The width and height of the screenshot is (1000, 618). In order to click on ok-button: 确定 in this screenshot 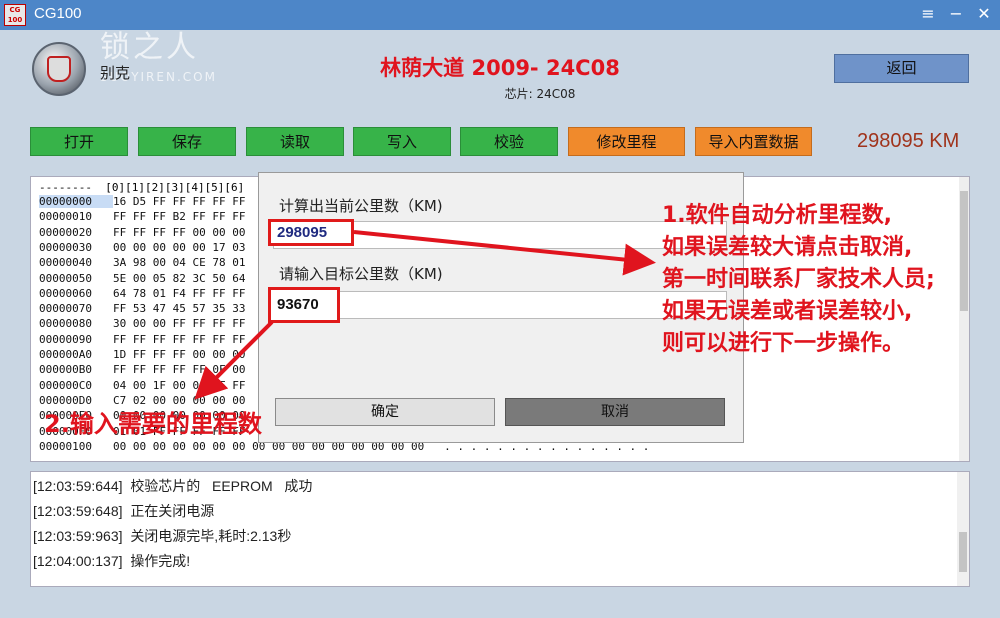, I will do `click(385, 412)`.